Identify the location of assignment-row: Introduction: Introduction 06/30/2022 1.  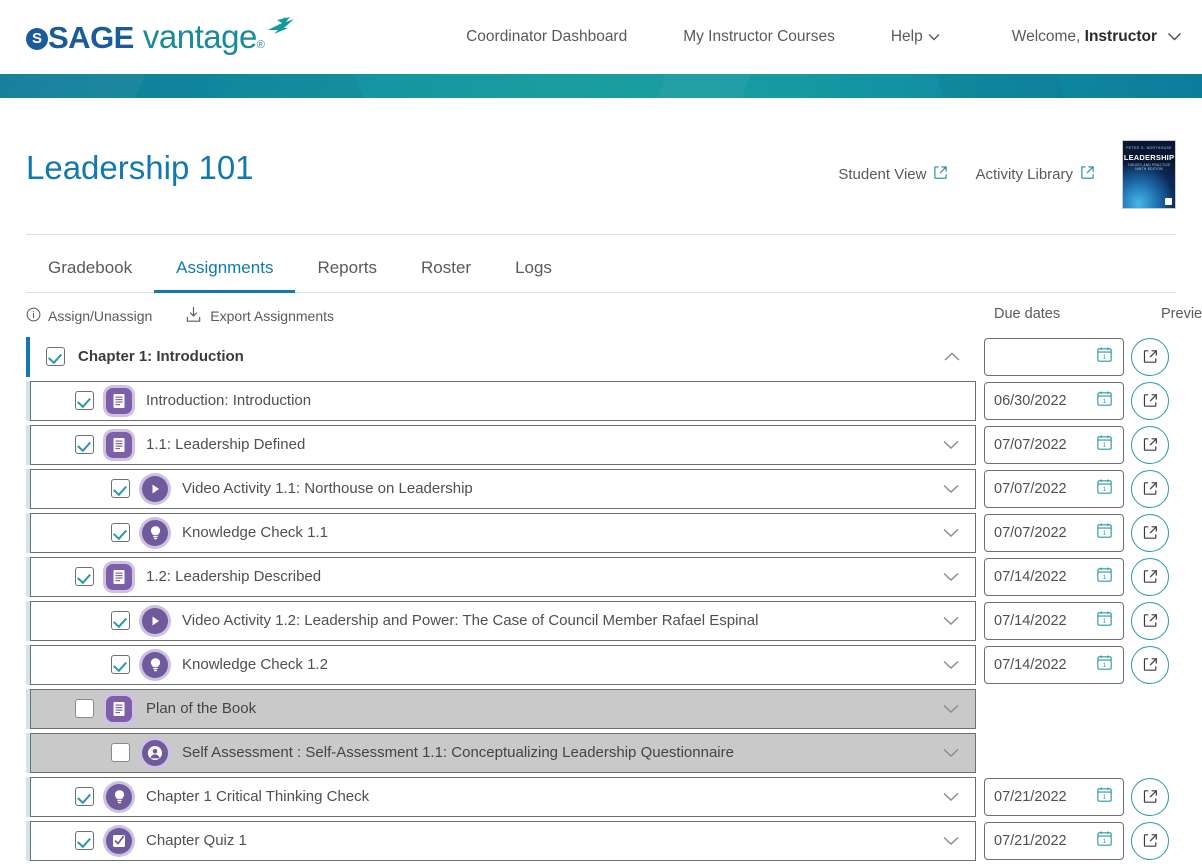
(601, 400).